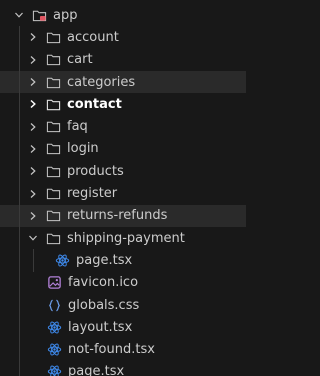 This screenshot has height=376, width=320. What do you see at coordinates (126, 238) in the screenshot?
I see `tree-item-label: shipping-payment` at bounding box center [126, 238].